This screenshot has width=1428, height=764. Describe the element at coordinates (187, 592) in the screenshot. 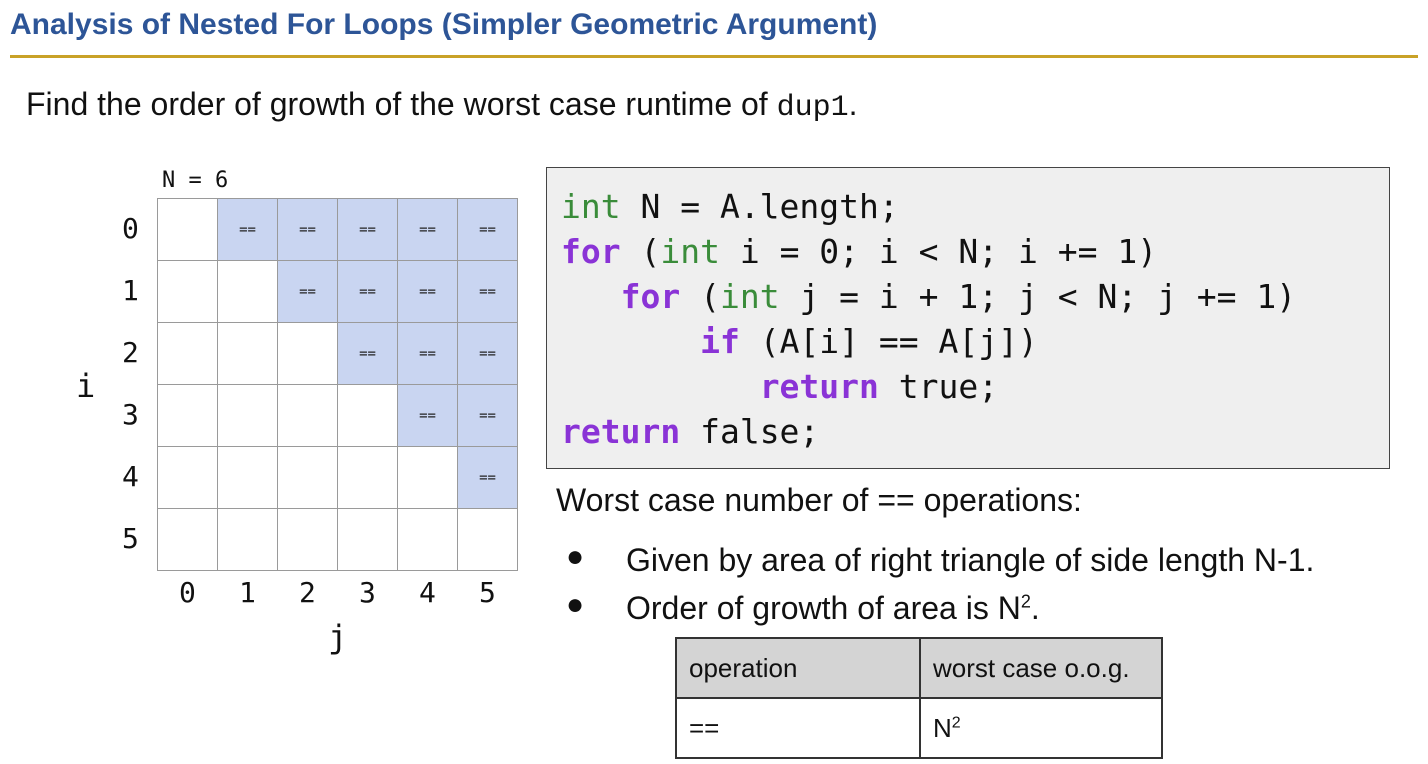

I see `col-label: 0` at that location.